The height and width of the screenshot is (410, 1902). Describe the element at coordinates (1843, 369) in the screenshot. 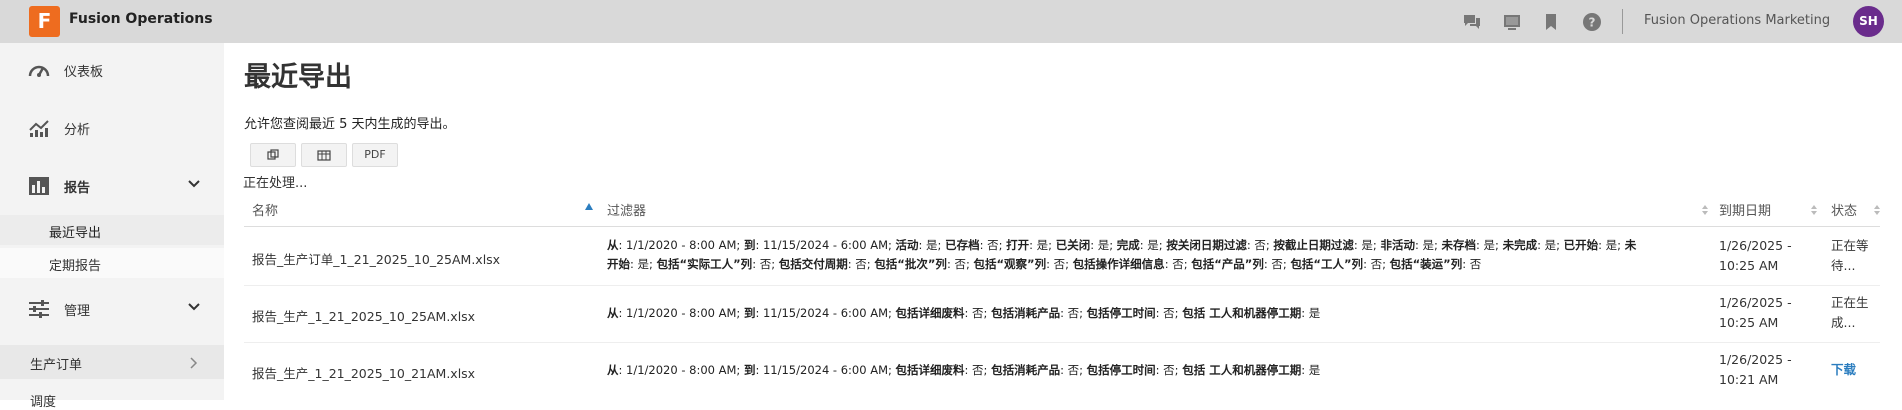

I see `download-link: 下载` at that location.